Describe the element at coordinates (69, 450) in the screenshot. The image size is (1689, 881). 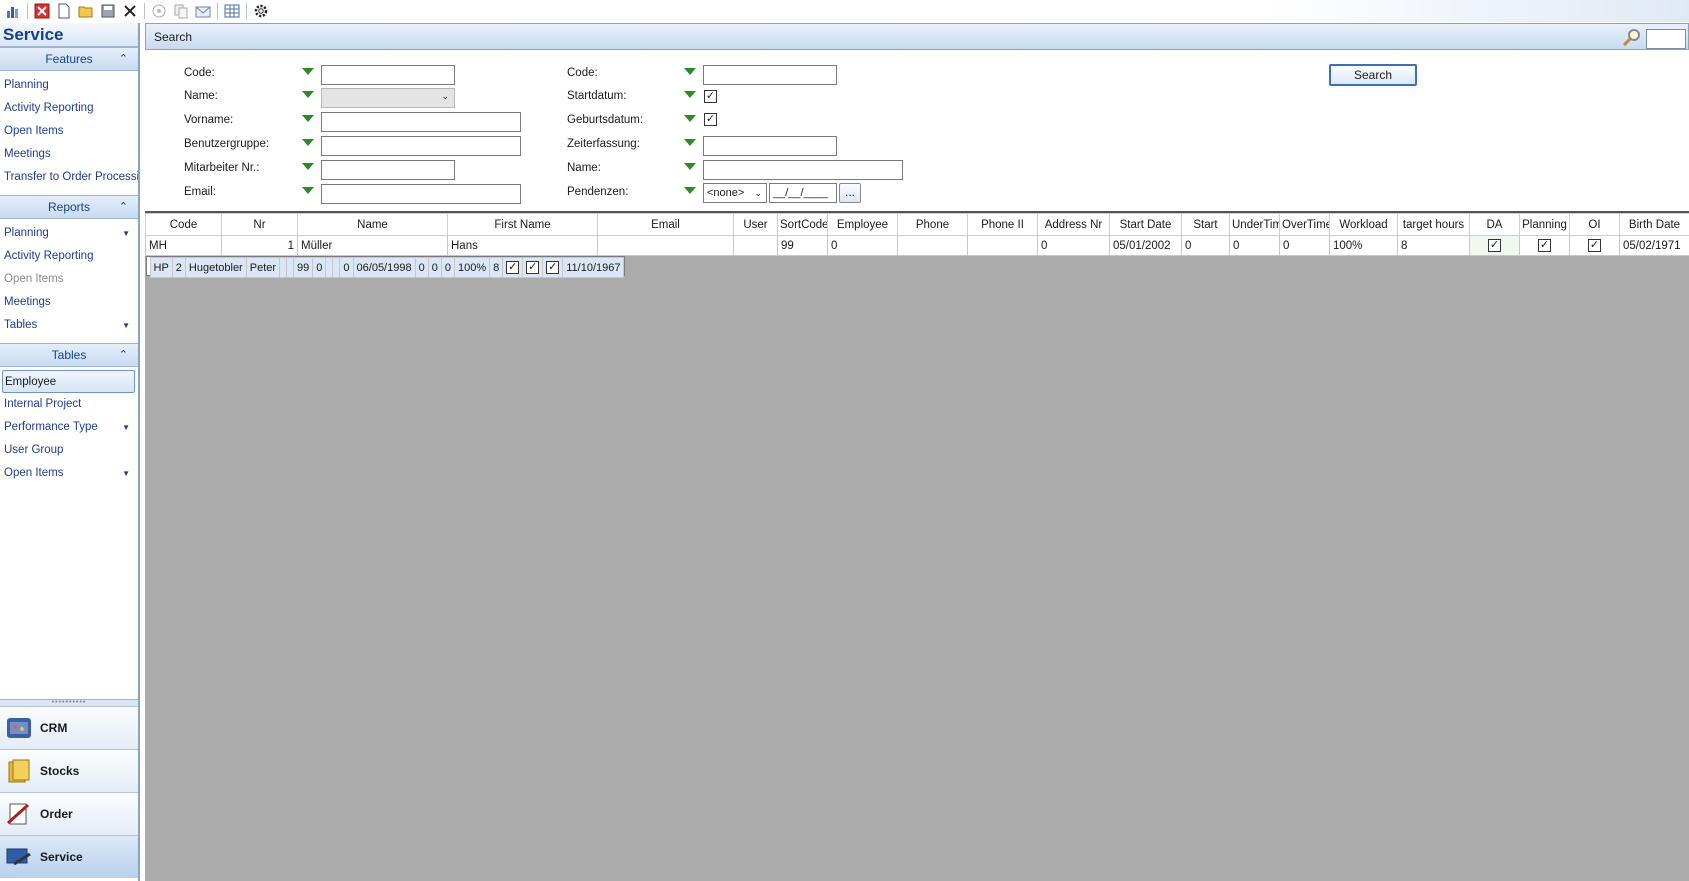
I see `nav-item-user-group: User Group` at that location.